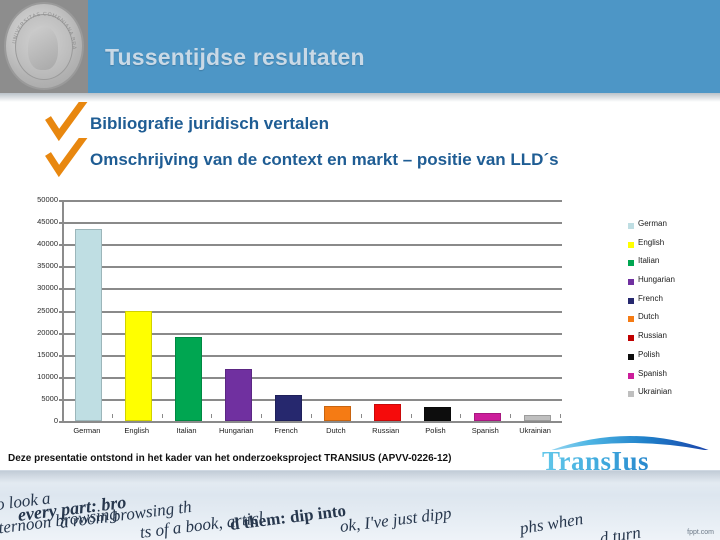 The image size is (720, 540). I want to click on university-seal-icon: UNIVERSITAS COMENIANA BRATISLAVENSIS, so click(44, 46).